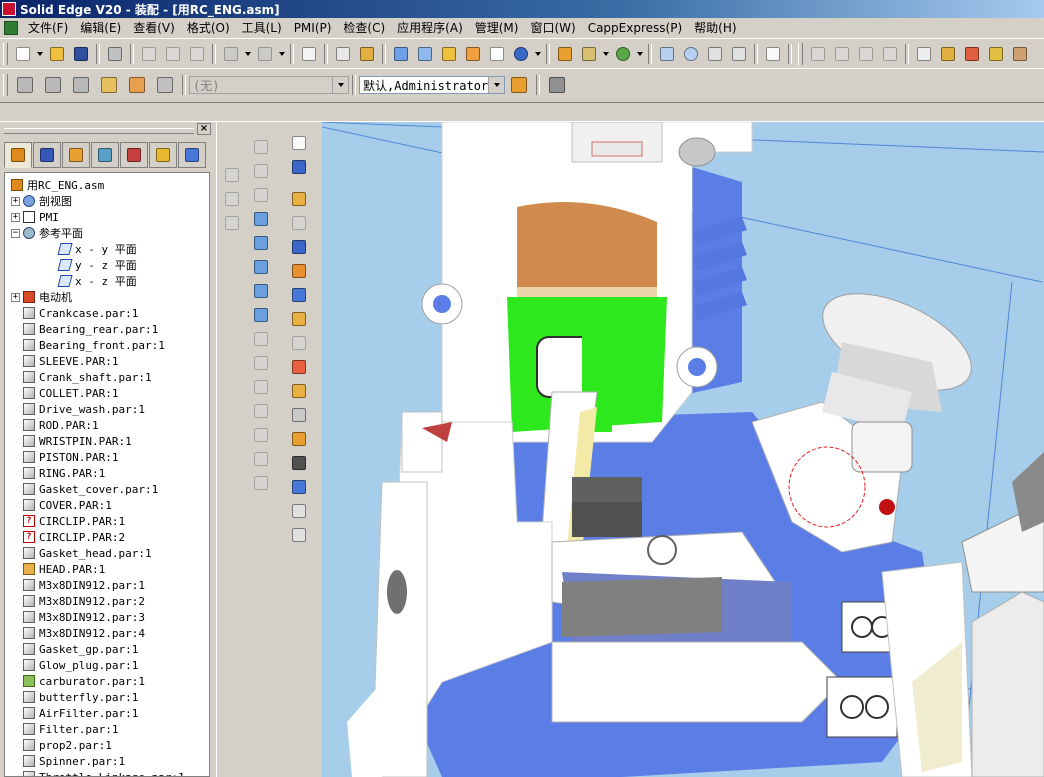  I want to click on cmd3-11-button, so click(299, 391).